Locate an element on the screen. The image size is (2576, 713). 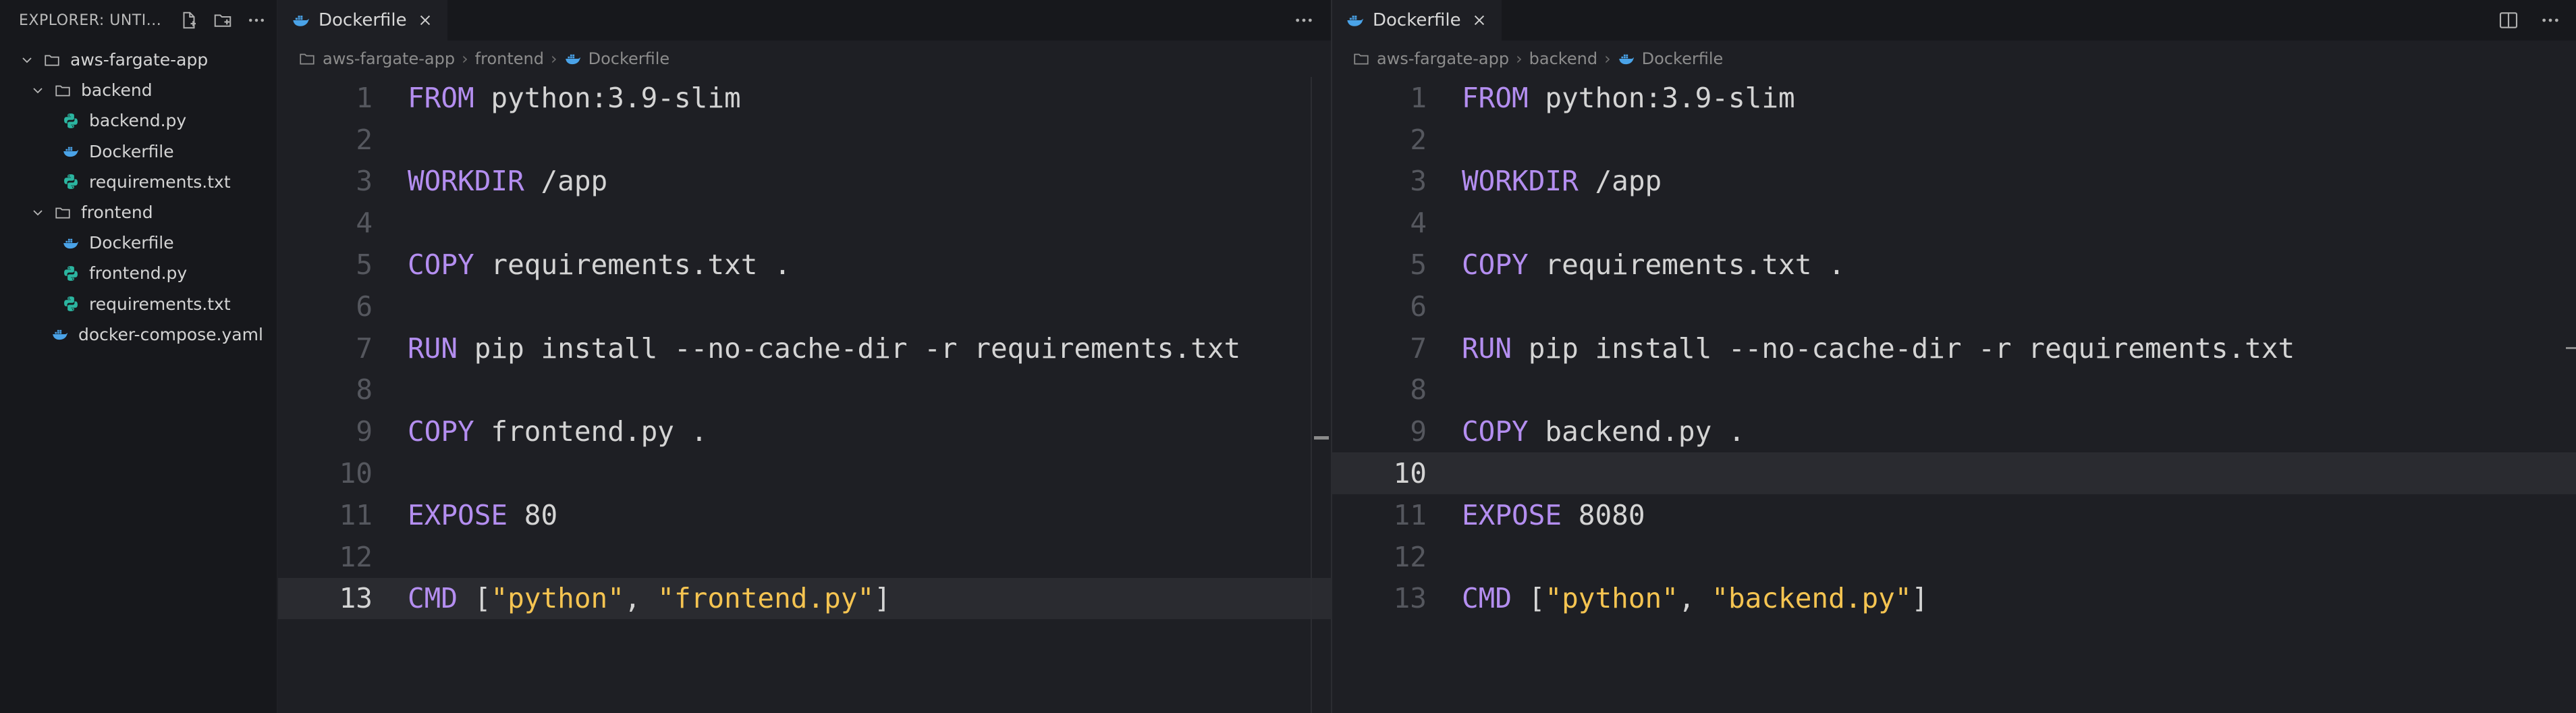
tree-file: docker-compose.yaml is located at coordinates (157, 334).